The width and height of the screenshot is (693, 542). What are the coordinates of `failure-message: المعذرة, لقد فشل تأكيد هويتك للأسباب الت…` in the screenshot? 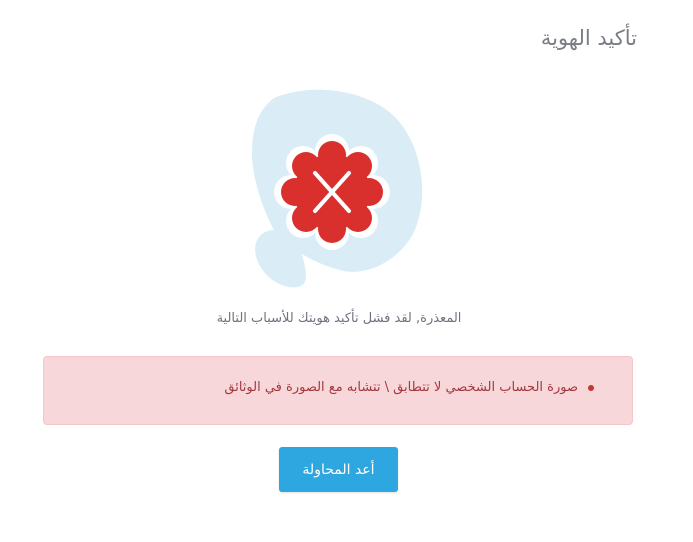 It's located at (339, 318).